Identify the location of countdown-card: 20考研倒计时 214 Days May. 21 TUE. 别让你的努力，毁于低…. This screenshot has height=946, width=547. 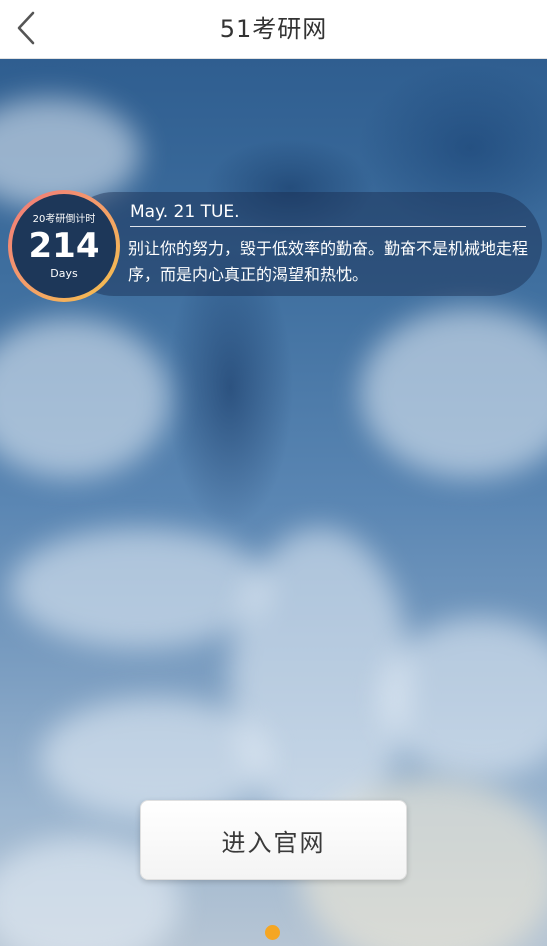
(275, 246).